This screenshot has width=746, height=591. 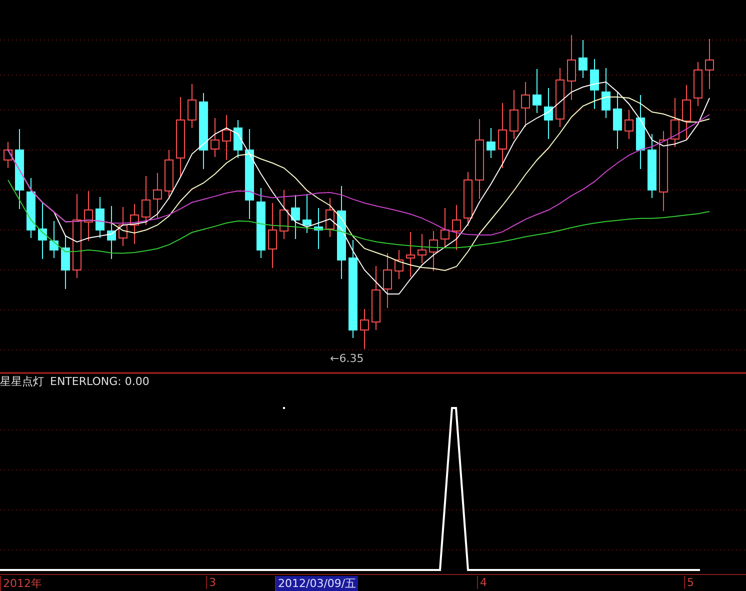 I want to click on time-axis-label: 5, so click(x=690, y=582).